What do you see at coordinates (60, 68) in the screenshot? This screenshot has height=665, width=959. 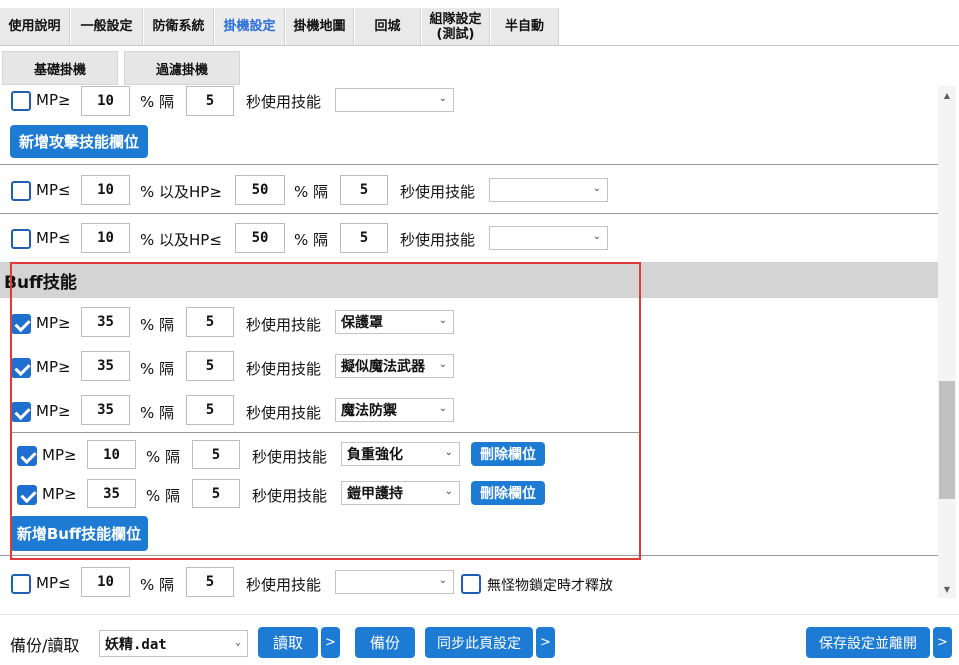 I see `basic-idle-button: 基礎掛機` at bounding box center [60, 68].